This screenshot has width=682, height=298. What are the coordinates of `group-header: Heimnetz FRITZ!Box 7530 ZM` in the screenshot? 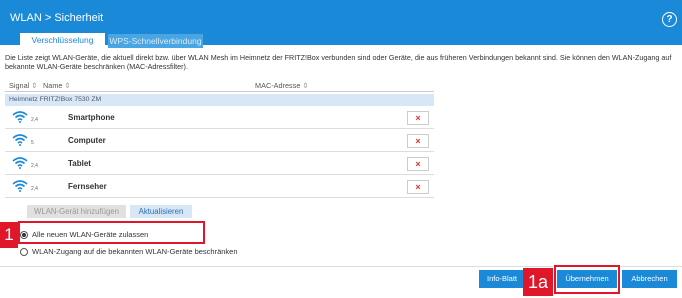 It's located at (219, 100).